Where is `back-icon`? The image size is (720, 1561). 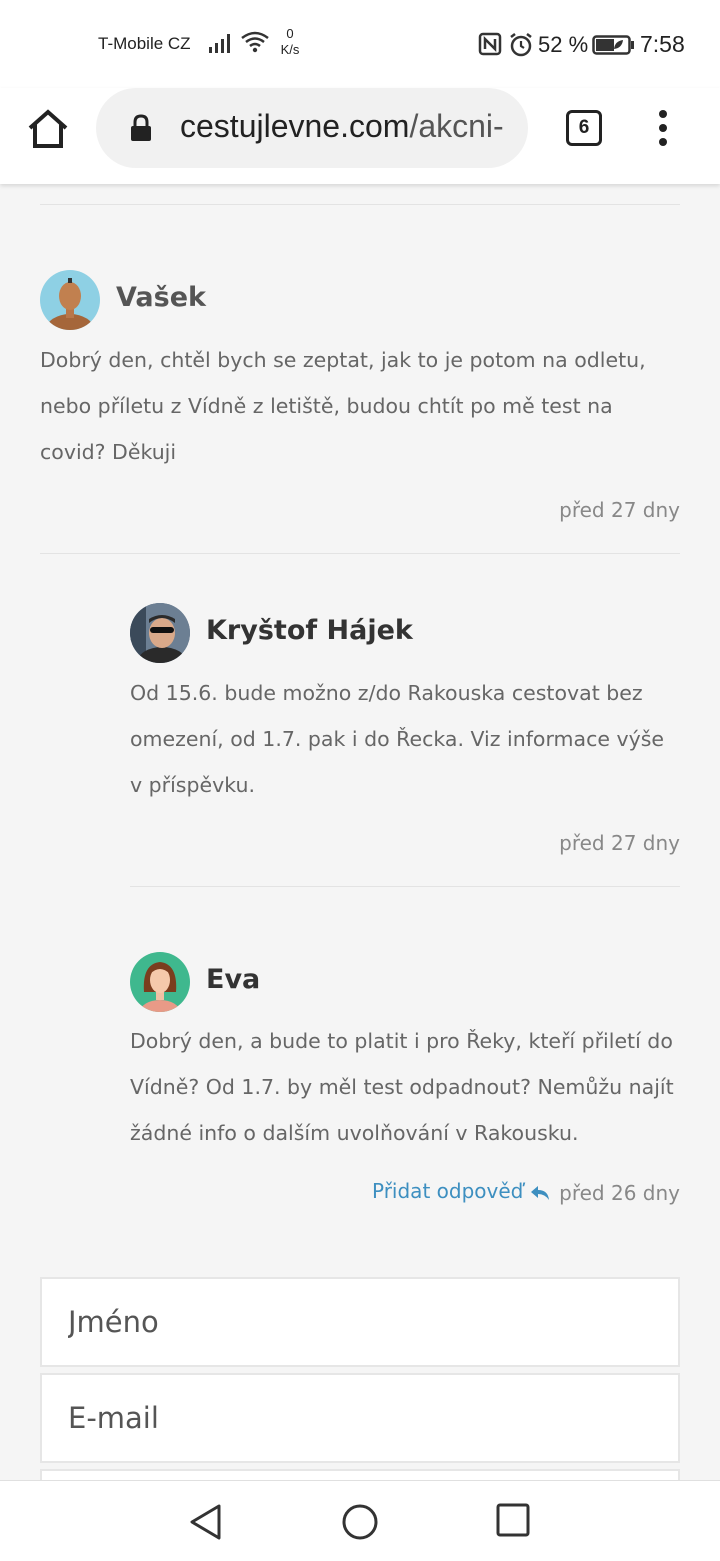
back-icon is located at coordinates (206, 1522).